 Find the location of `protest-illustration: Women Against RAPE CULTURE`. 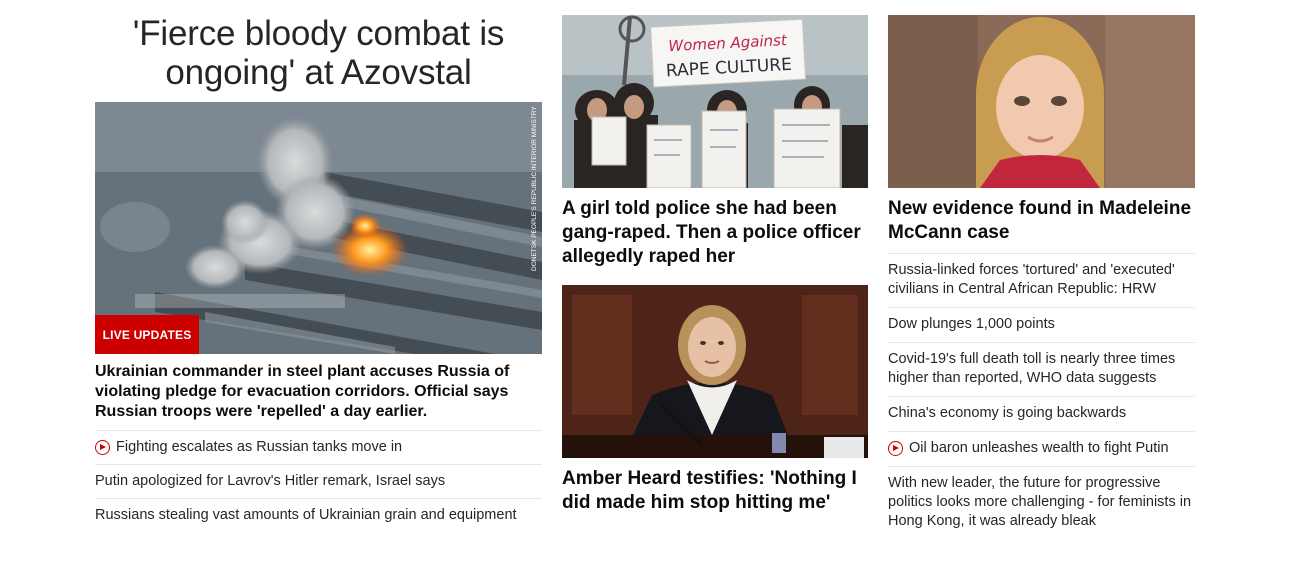

protest-illustration: Women Against RAPE CULTURE is located at coordinates (715, 101).